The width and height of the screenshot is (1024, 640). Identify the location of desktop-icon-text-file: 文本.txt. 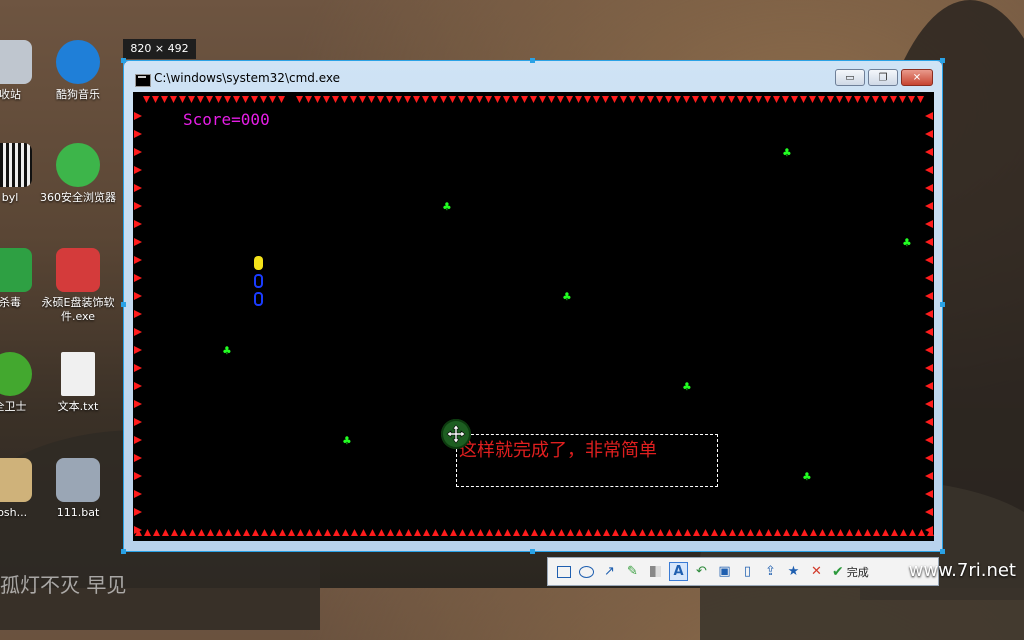
(78, 383).